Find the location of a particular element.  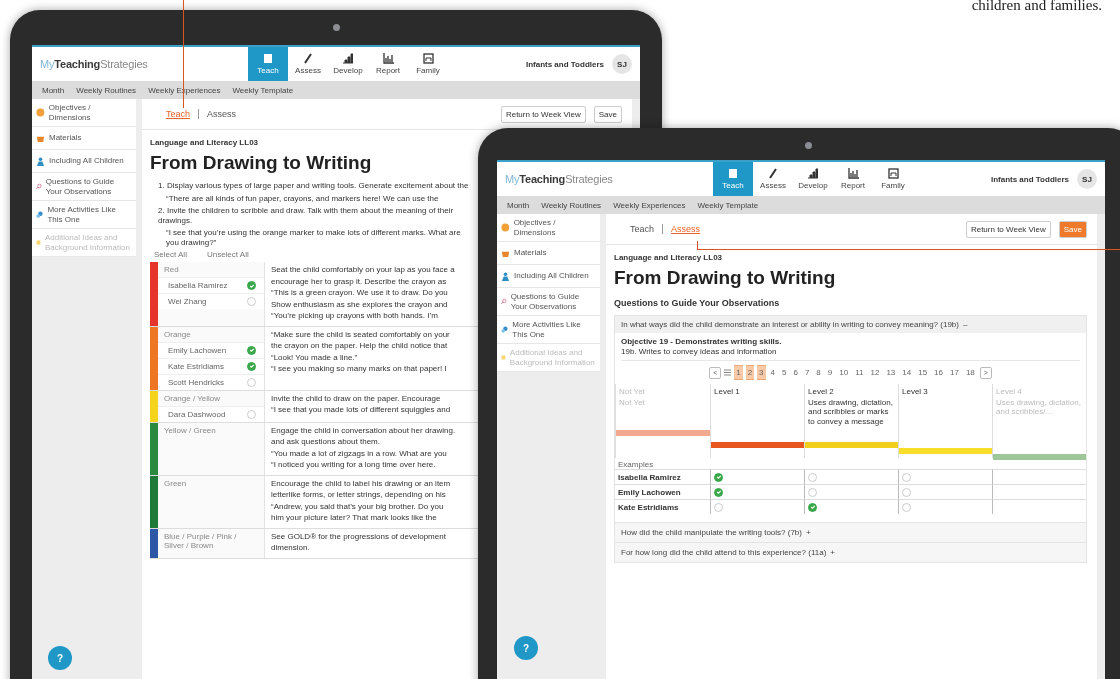

question-header: In what ways did the child demonstrate an interest or ability in writing to convey meaning? (19b) – is located at coordinates (850, 324).